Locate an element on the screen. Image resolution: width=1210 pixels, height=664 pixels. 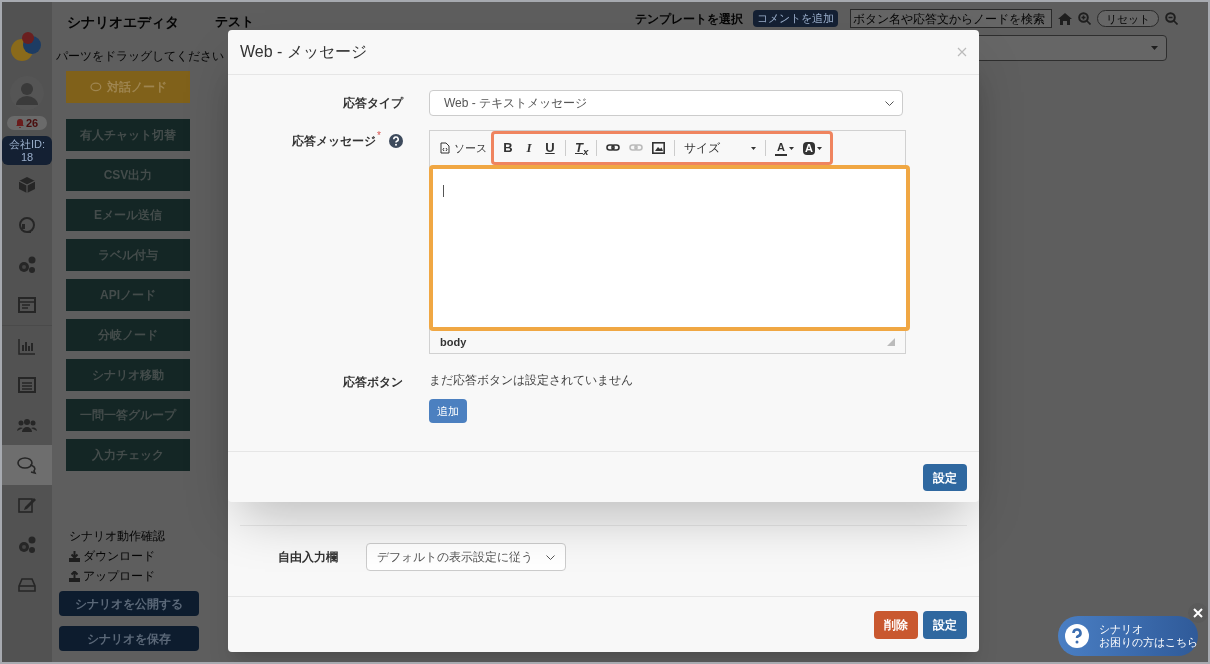
drive-icon is located at coordinates (27, 585).